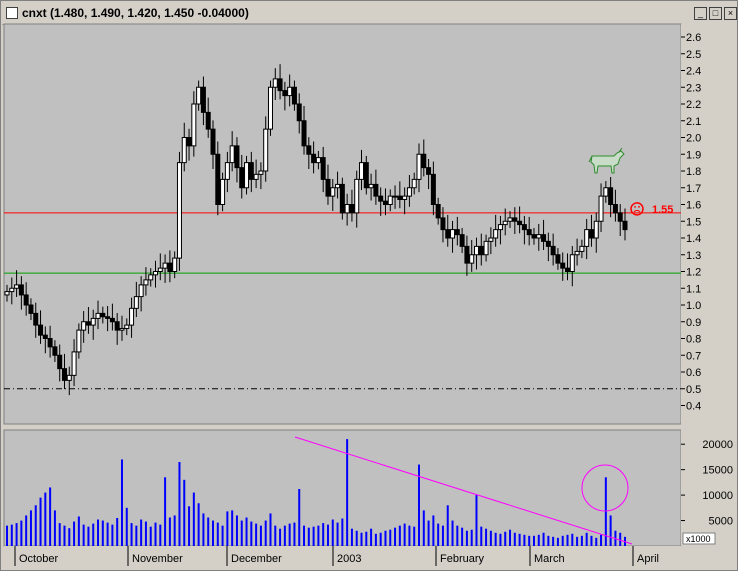 The width and height of the screenshot is (738, 571). Describe the element at coordinates (693, 206) in the screenshot. I see `price-tick-label: 1.6` at that location.